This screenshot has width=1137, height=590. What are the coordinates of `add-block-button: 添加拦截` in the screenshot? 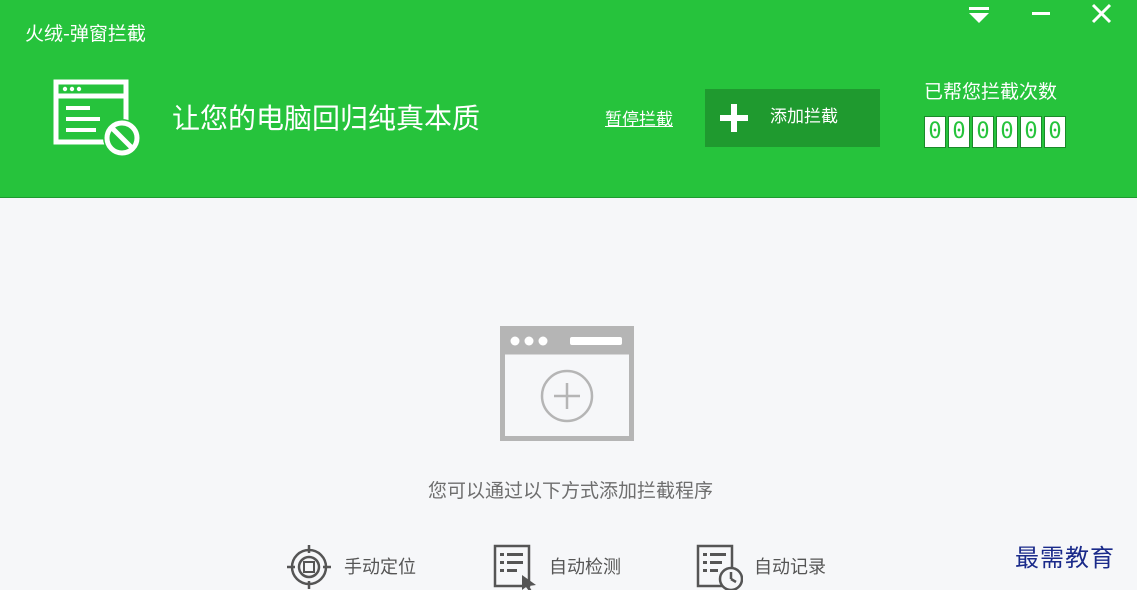 It's located at (792, 118).